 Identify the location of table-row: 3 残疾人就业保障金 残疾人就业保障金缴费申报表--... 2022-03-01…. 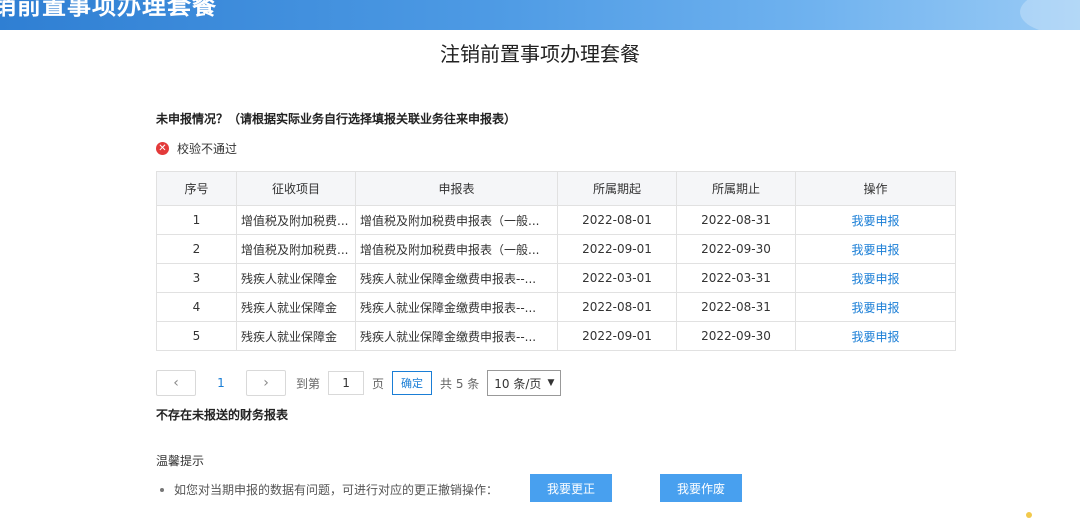
(556, 278).